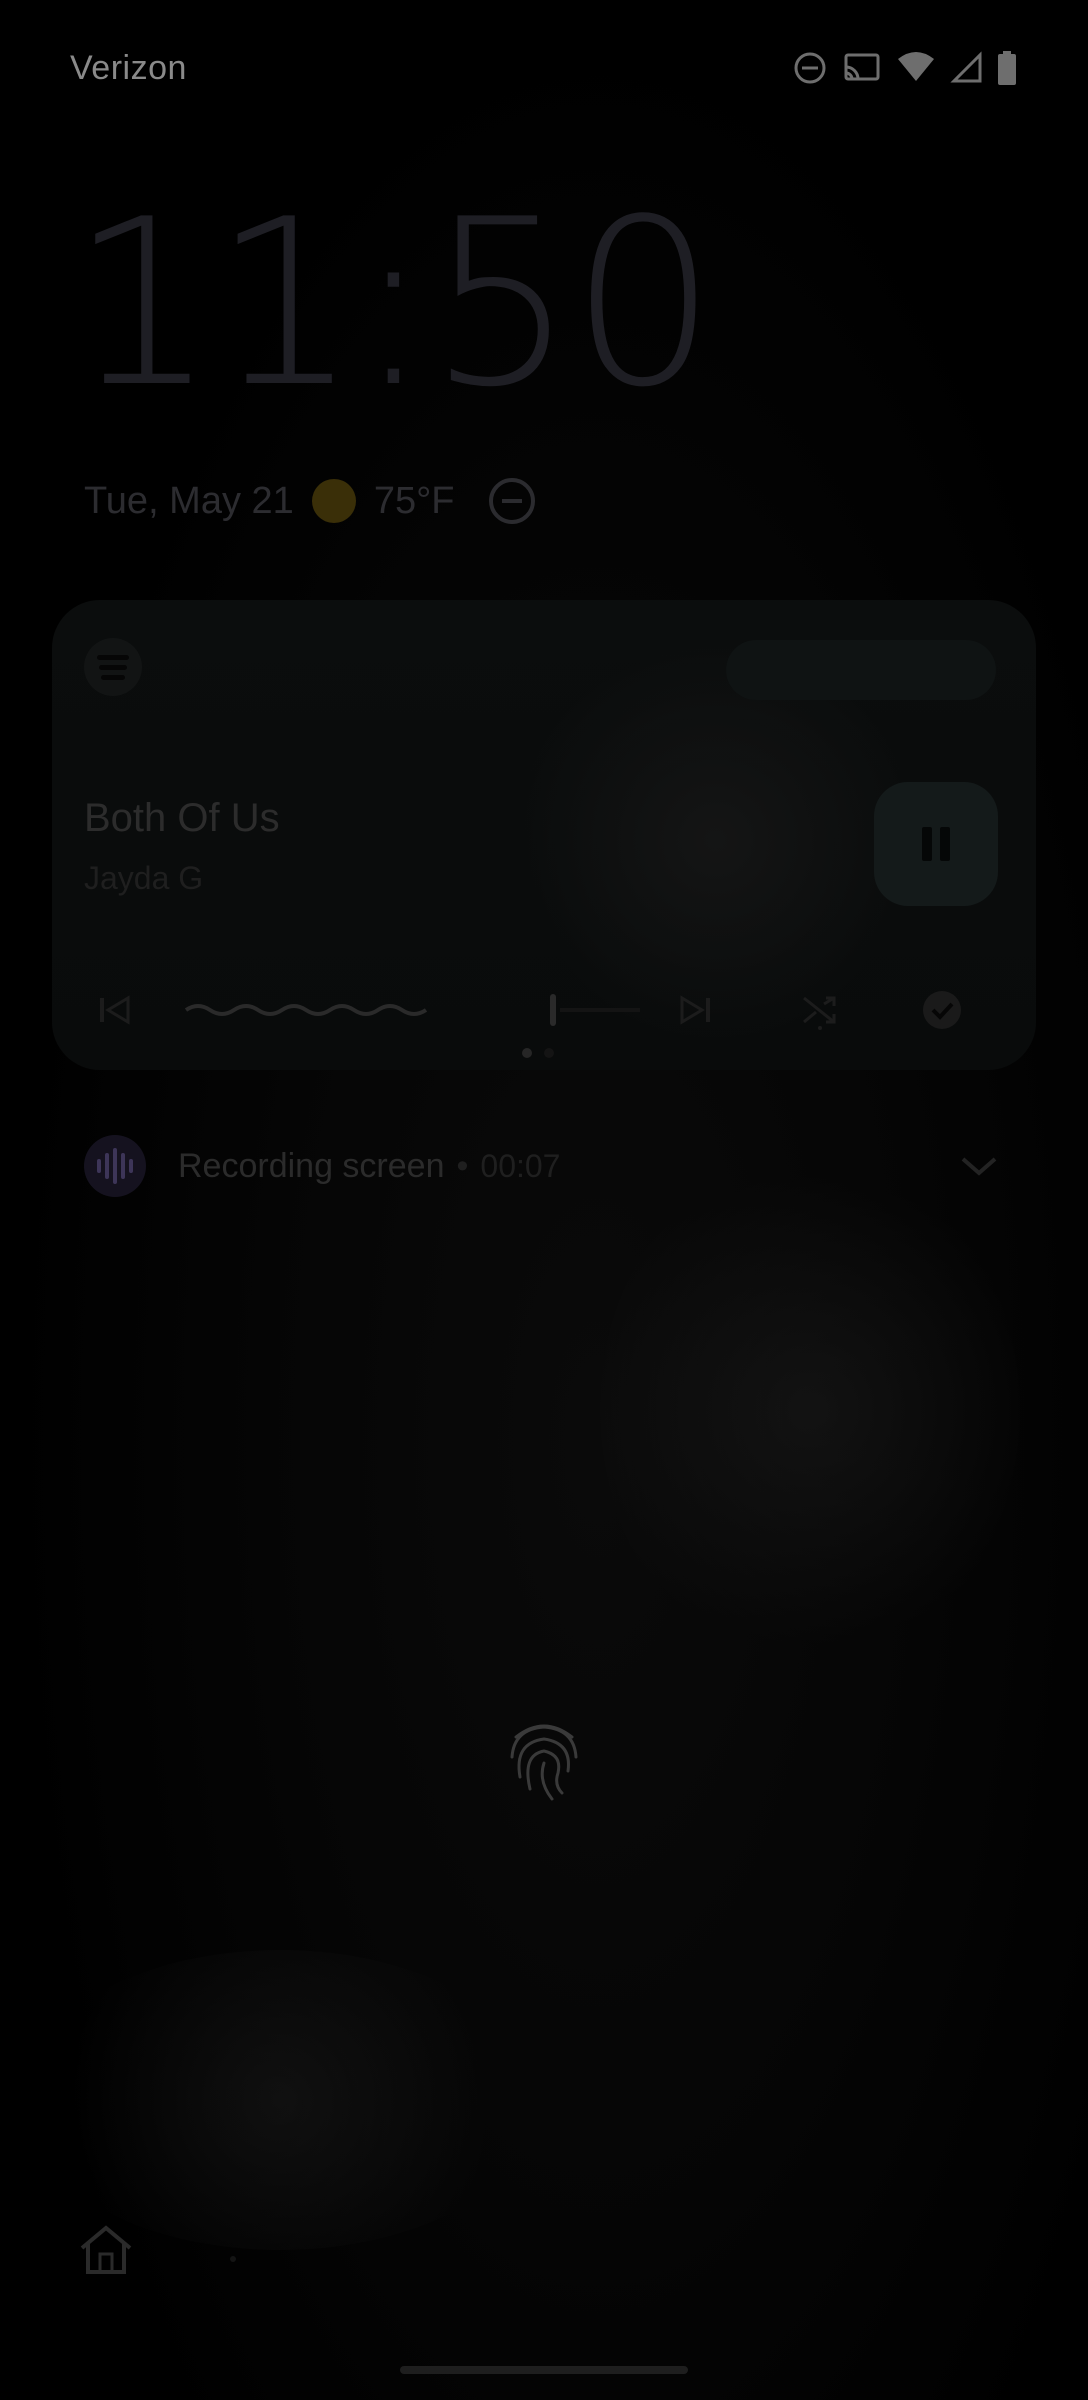 The width and height of the screenshot is (1088, 2400). I want to click on shortcut-dot, so click(233, 2259).